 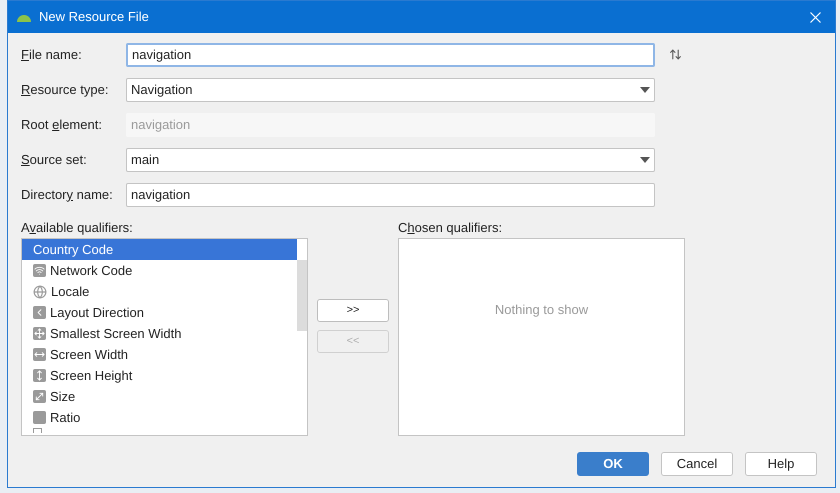 I want to click on move-button: >>, so click(x=353, y=310).